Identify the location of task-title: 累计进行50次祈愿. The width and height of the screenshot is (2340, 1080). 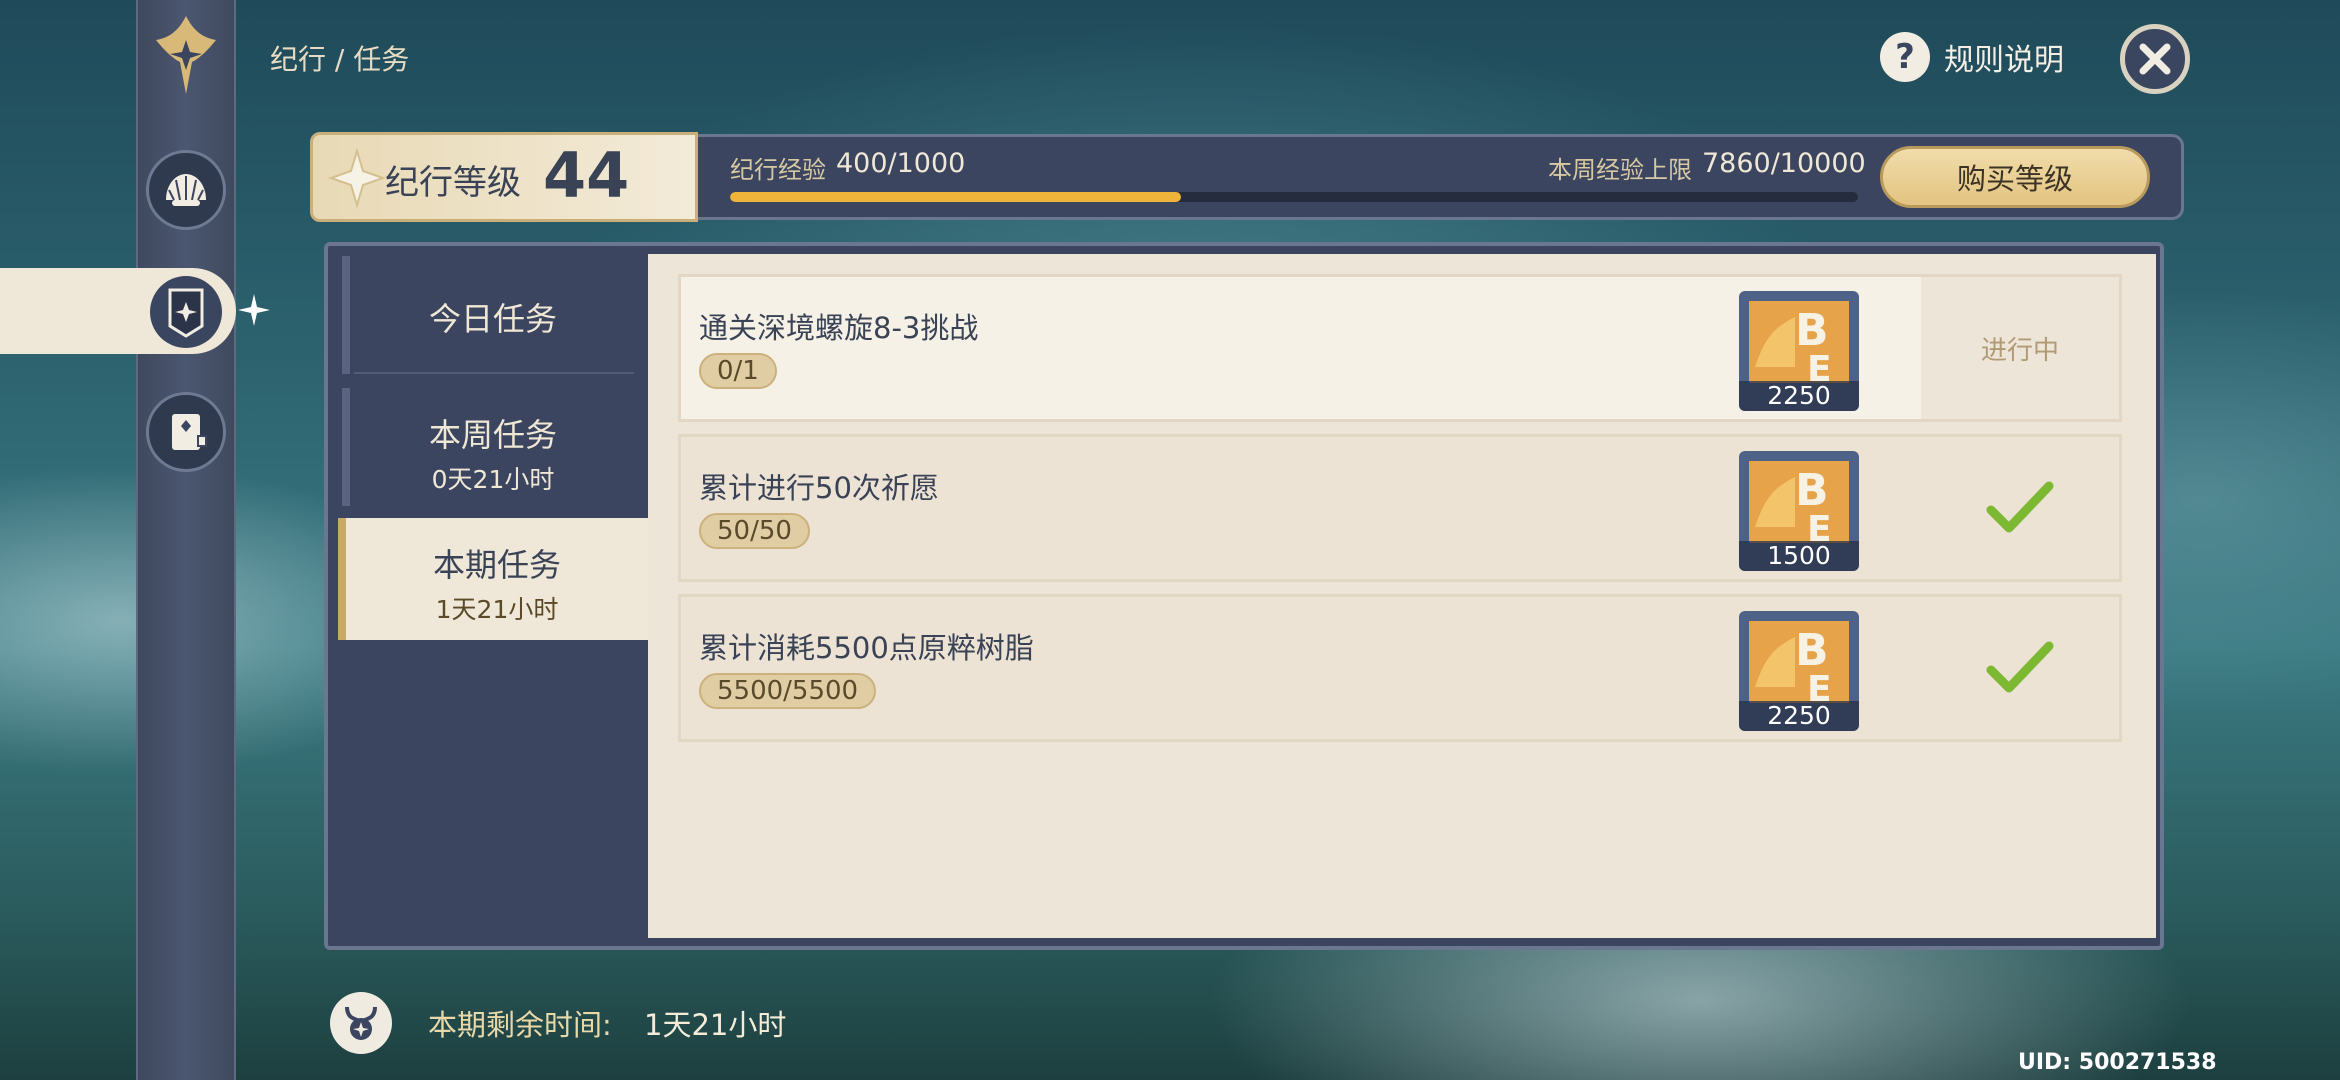
(819, 488).